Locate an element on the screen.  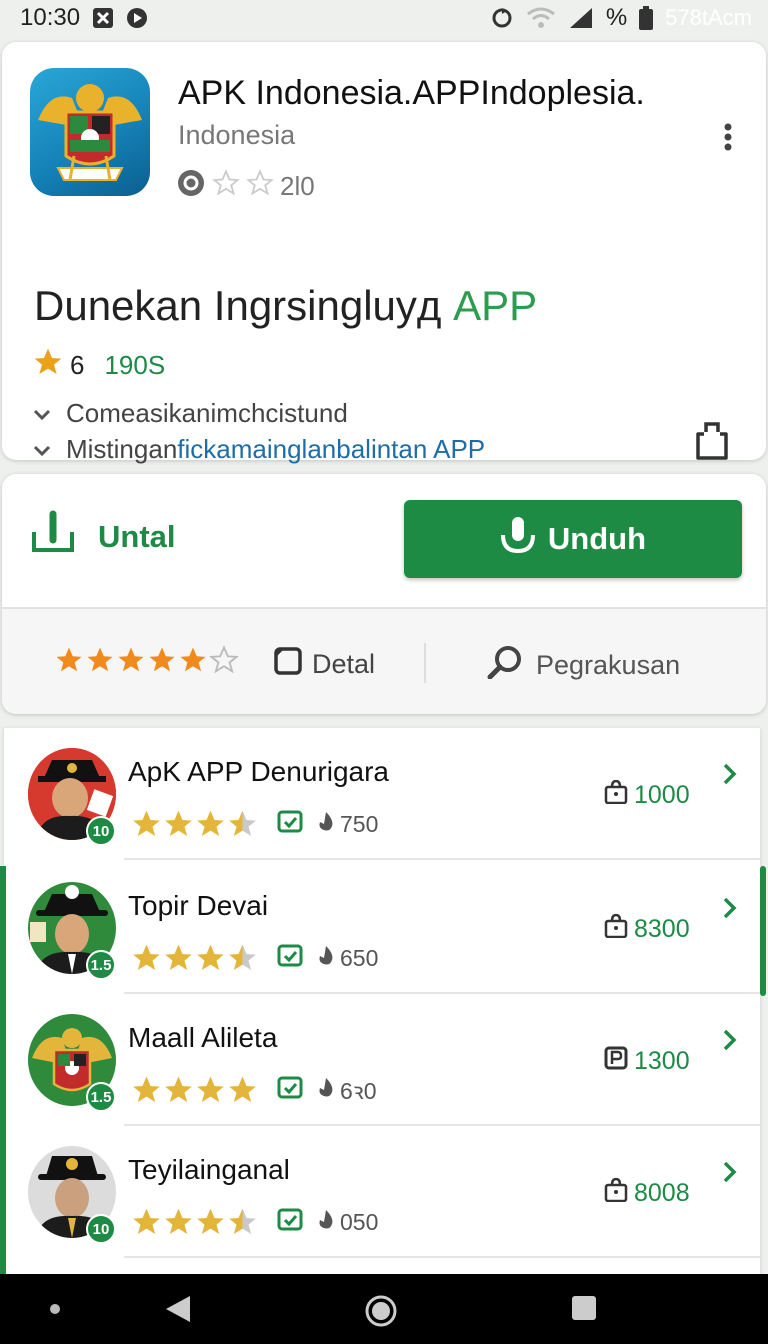
battery-percent: % is located at coordinates (616, 17).